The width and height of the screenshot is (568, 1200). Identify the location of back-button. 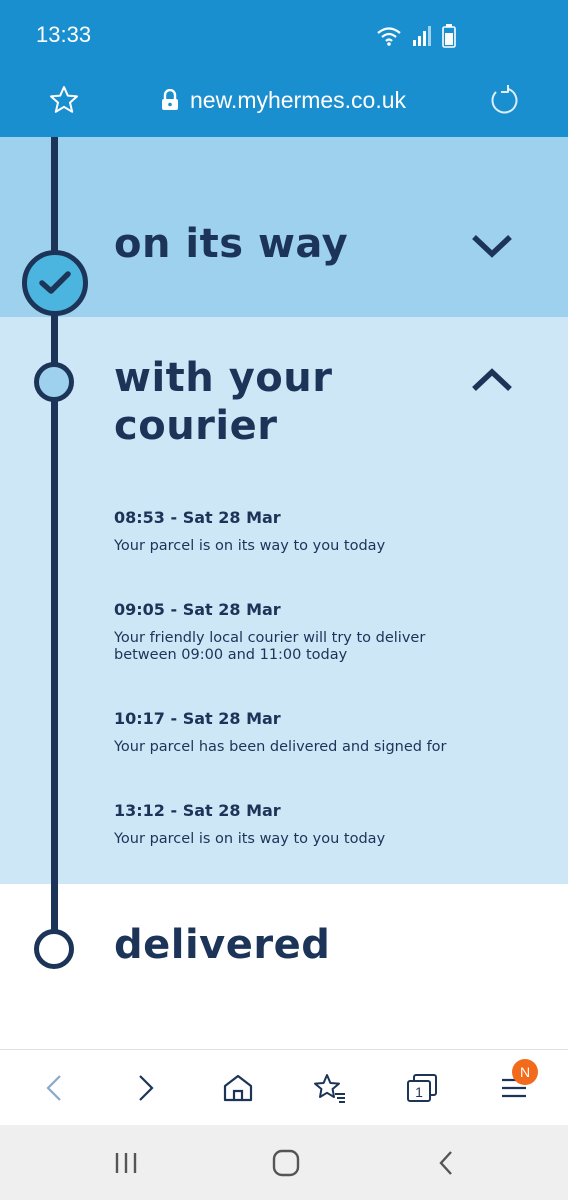
(54, 1088).